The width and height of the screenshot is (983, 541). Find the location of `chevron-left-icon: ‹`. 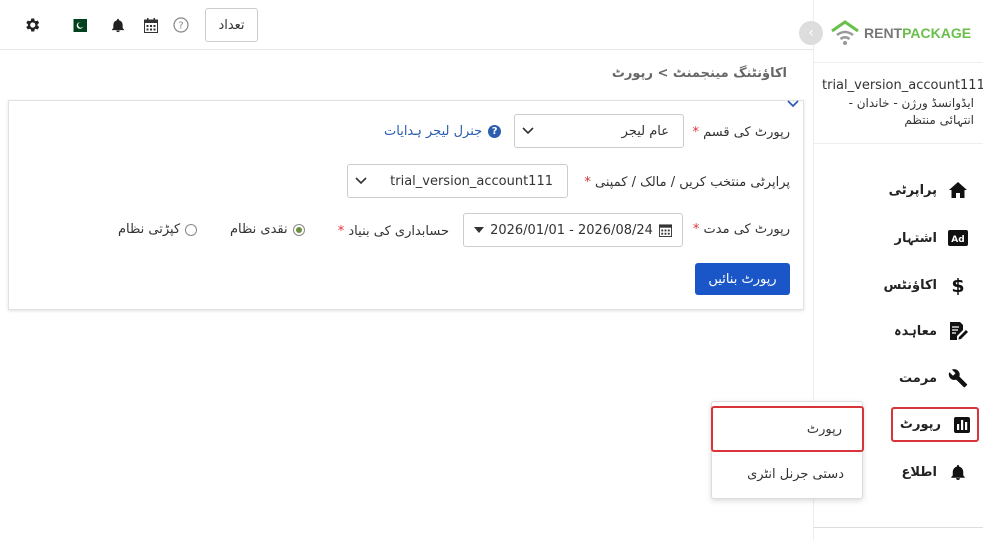

chevron-left-icon: ‹ is located at coordinates (811, 33).